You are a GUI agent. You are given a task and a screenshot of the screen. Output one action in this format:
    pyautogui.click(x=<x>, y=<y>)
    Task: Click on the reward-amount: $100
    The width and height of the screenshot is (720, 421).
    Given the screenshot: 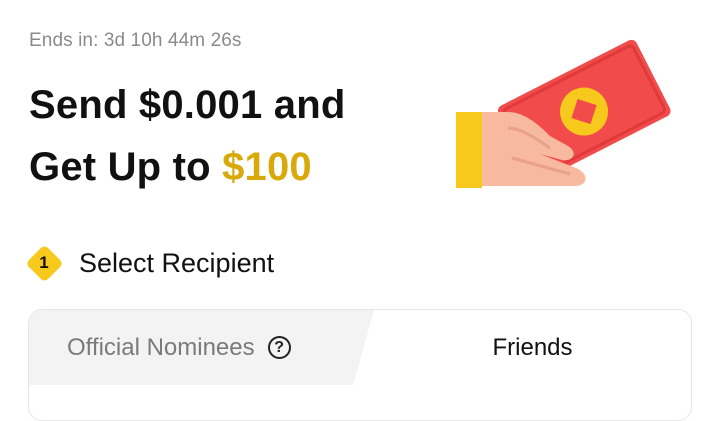 What is the action you would take?
    pyautogui.click(x=267, y=167)
    